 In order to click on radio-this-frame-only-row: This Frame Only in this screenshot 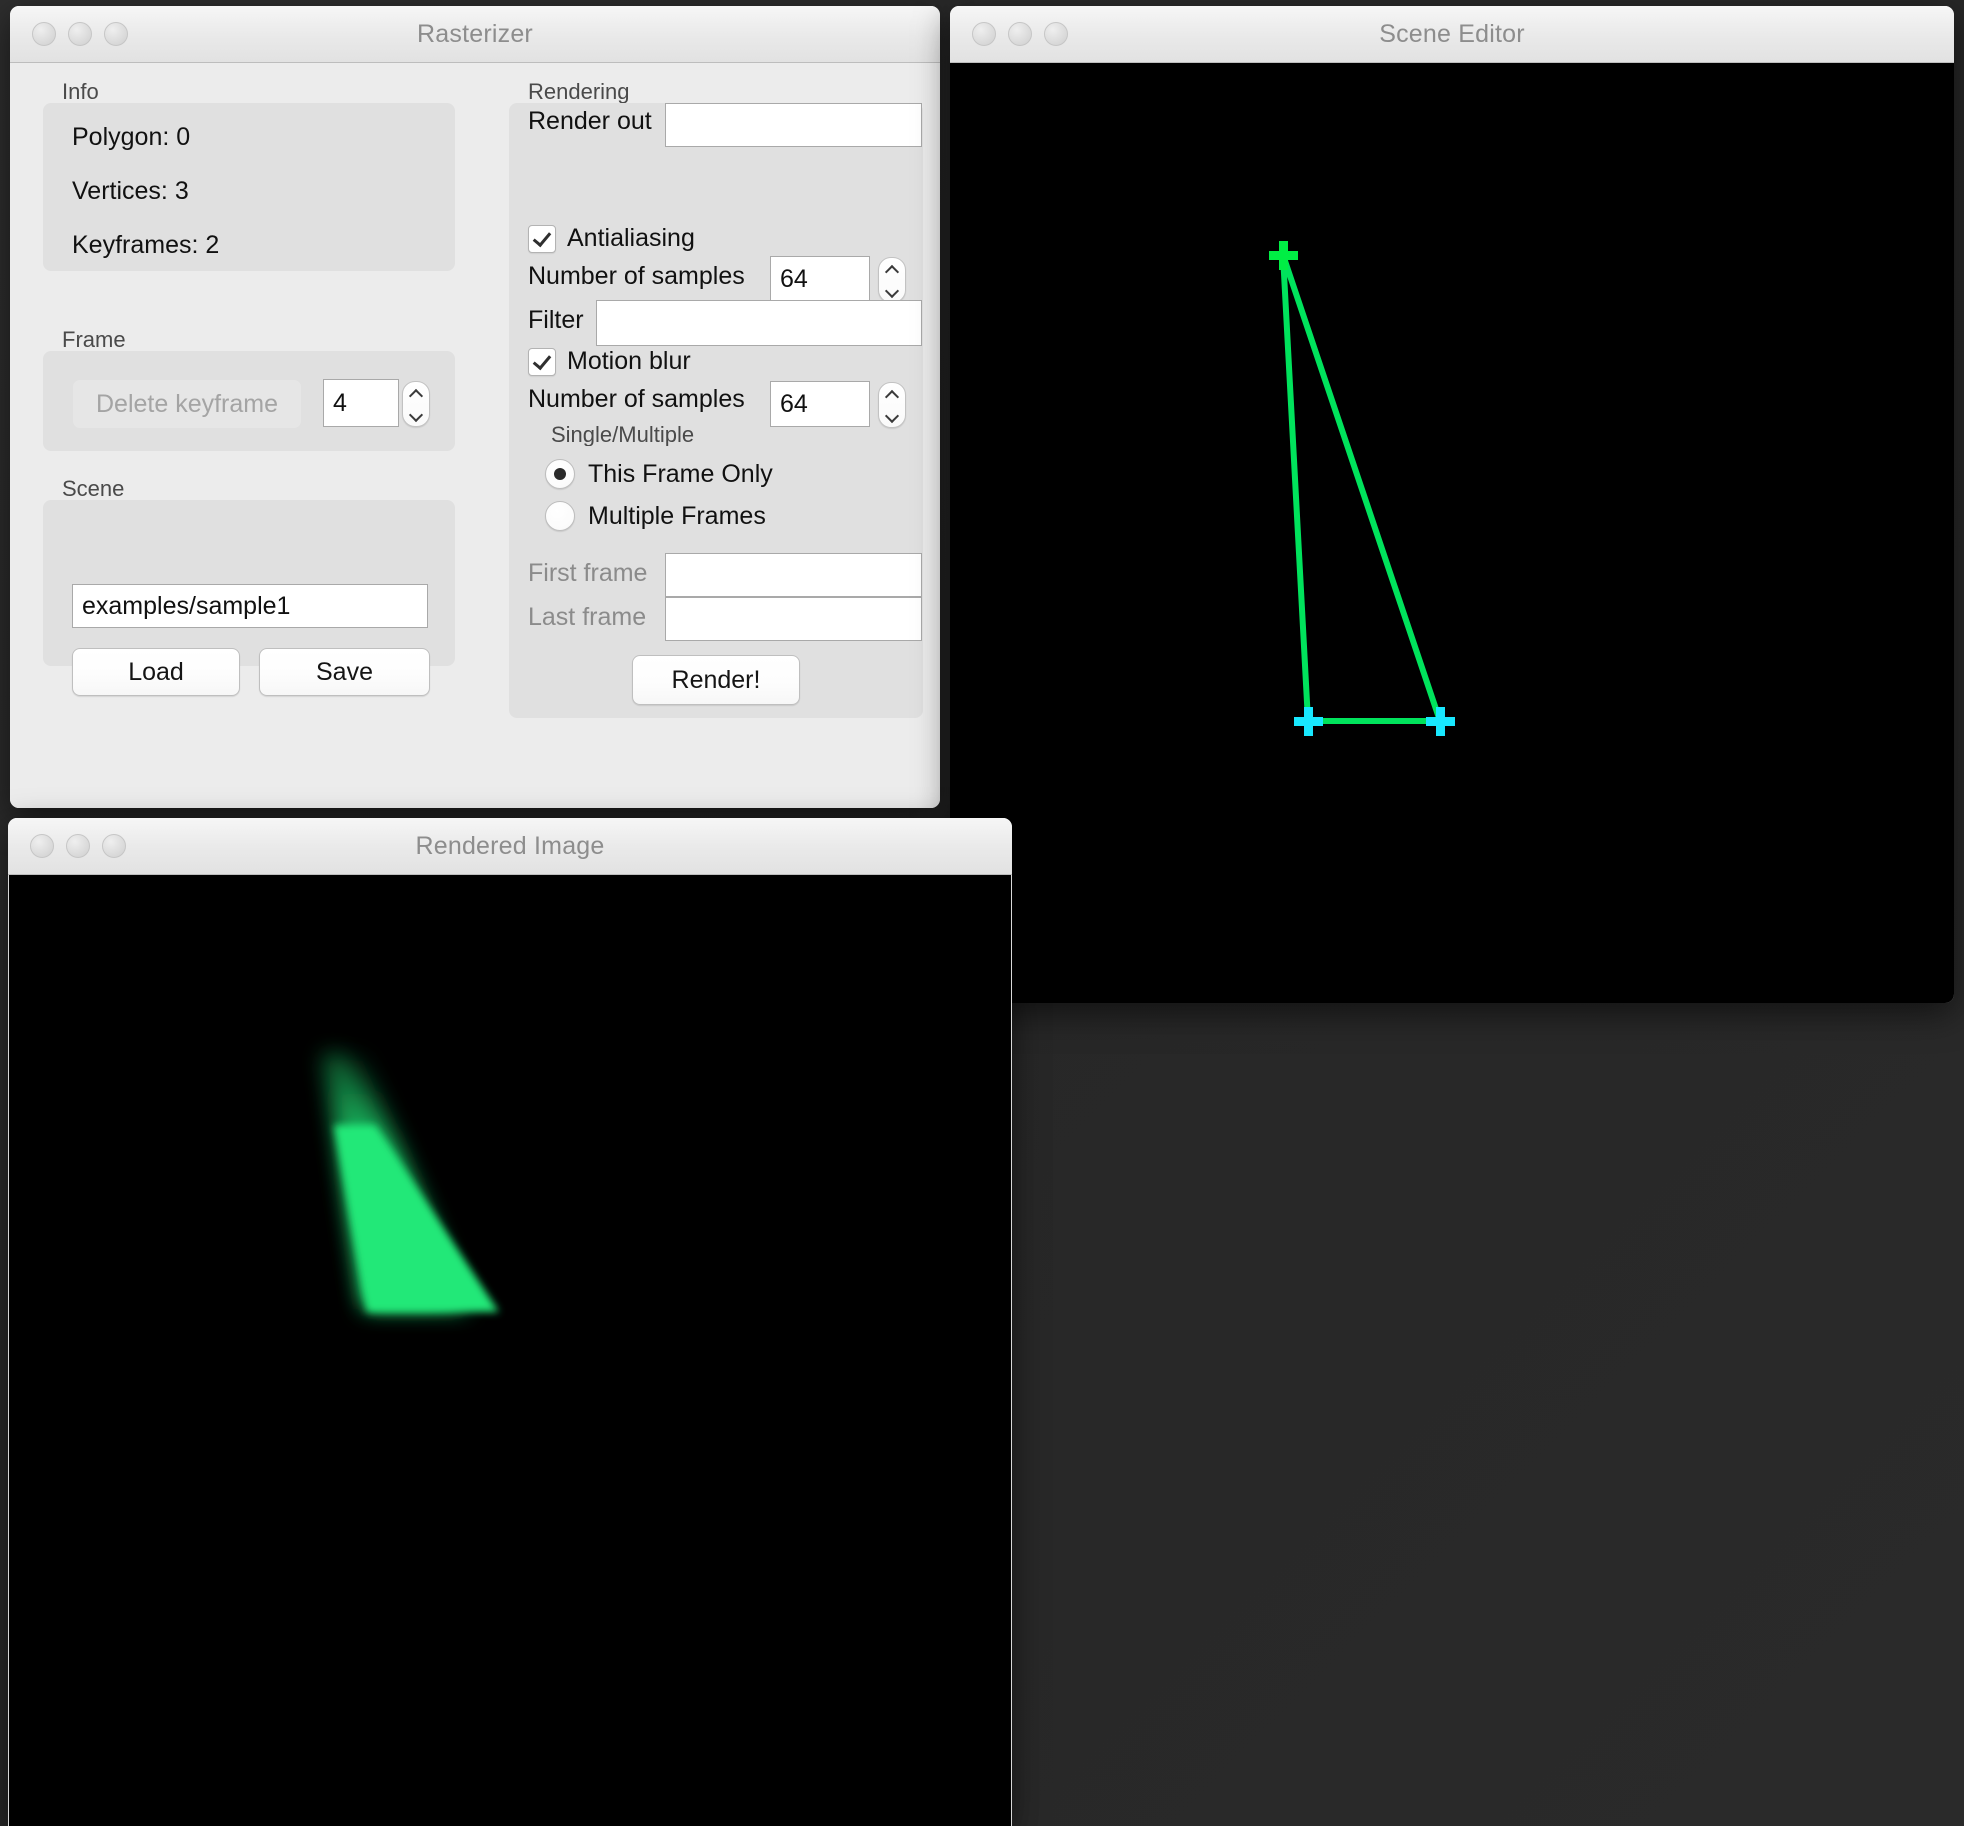, I will do `click(659, 474)`.